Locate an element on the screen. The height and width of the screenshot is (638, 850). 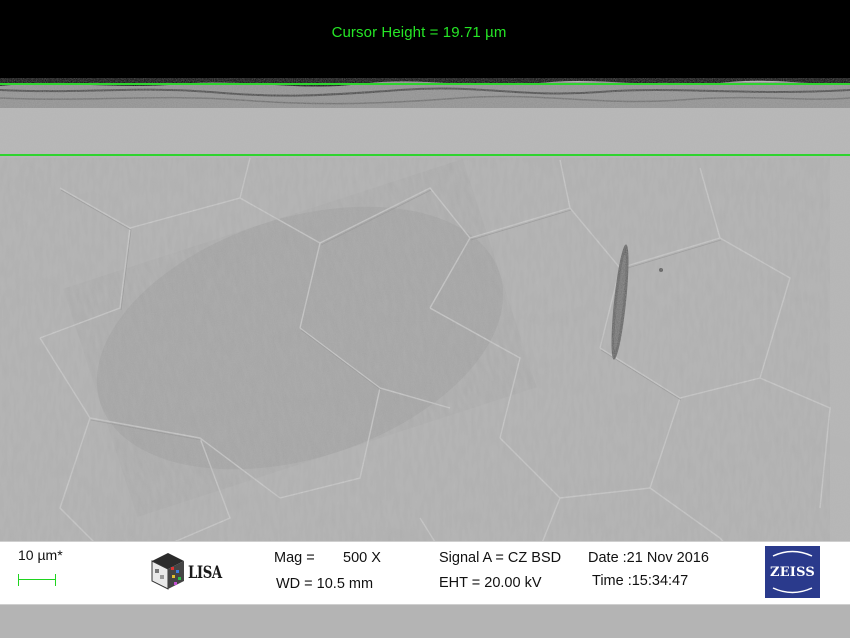
cursor-height-readout: Cursor Height = 19.71 µm is located at coordinates (419, 32).